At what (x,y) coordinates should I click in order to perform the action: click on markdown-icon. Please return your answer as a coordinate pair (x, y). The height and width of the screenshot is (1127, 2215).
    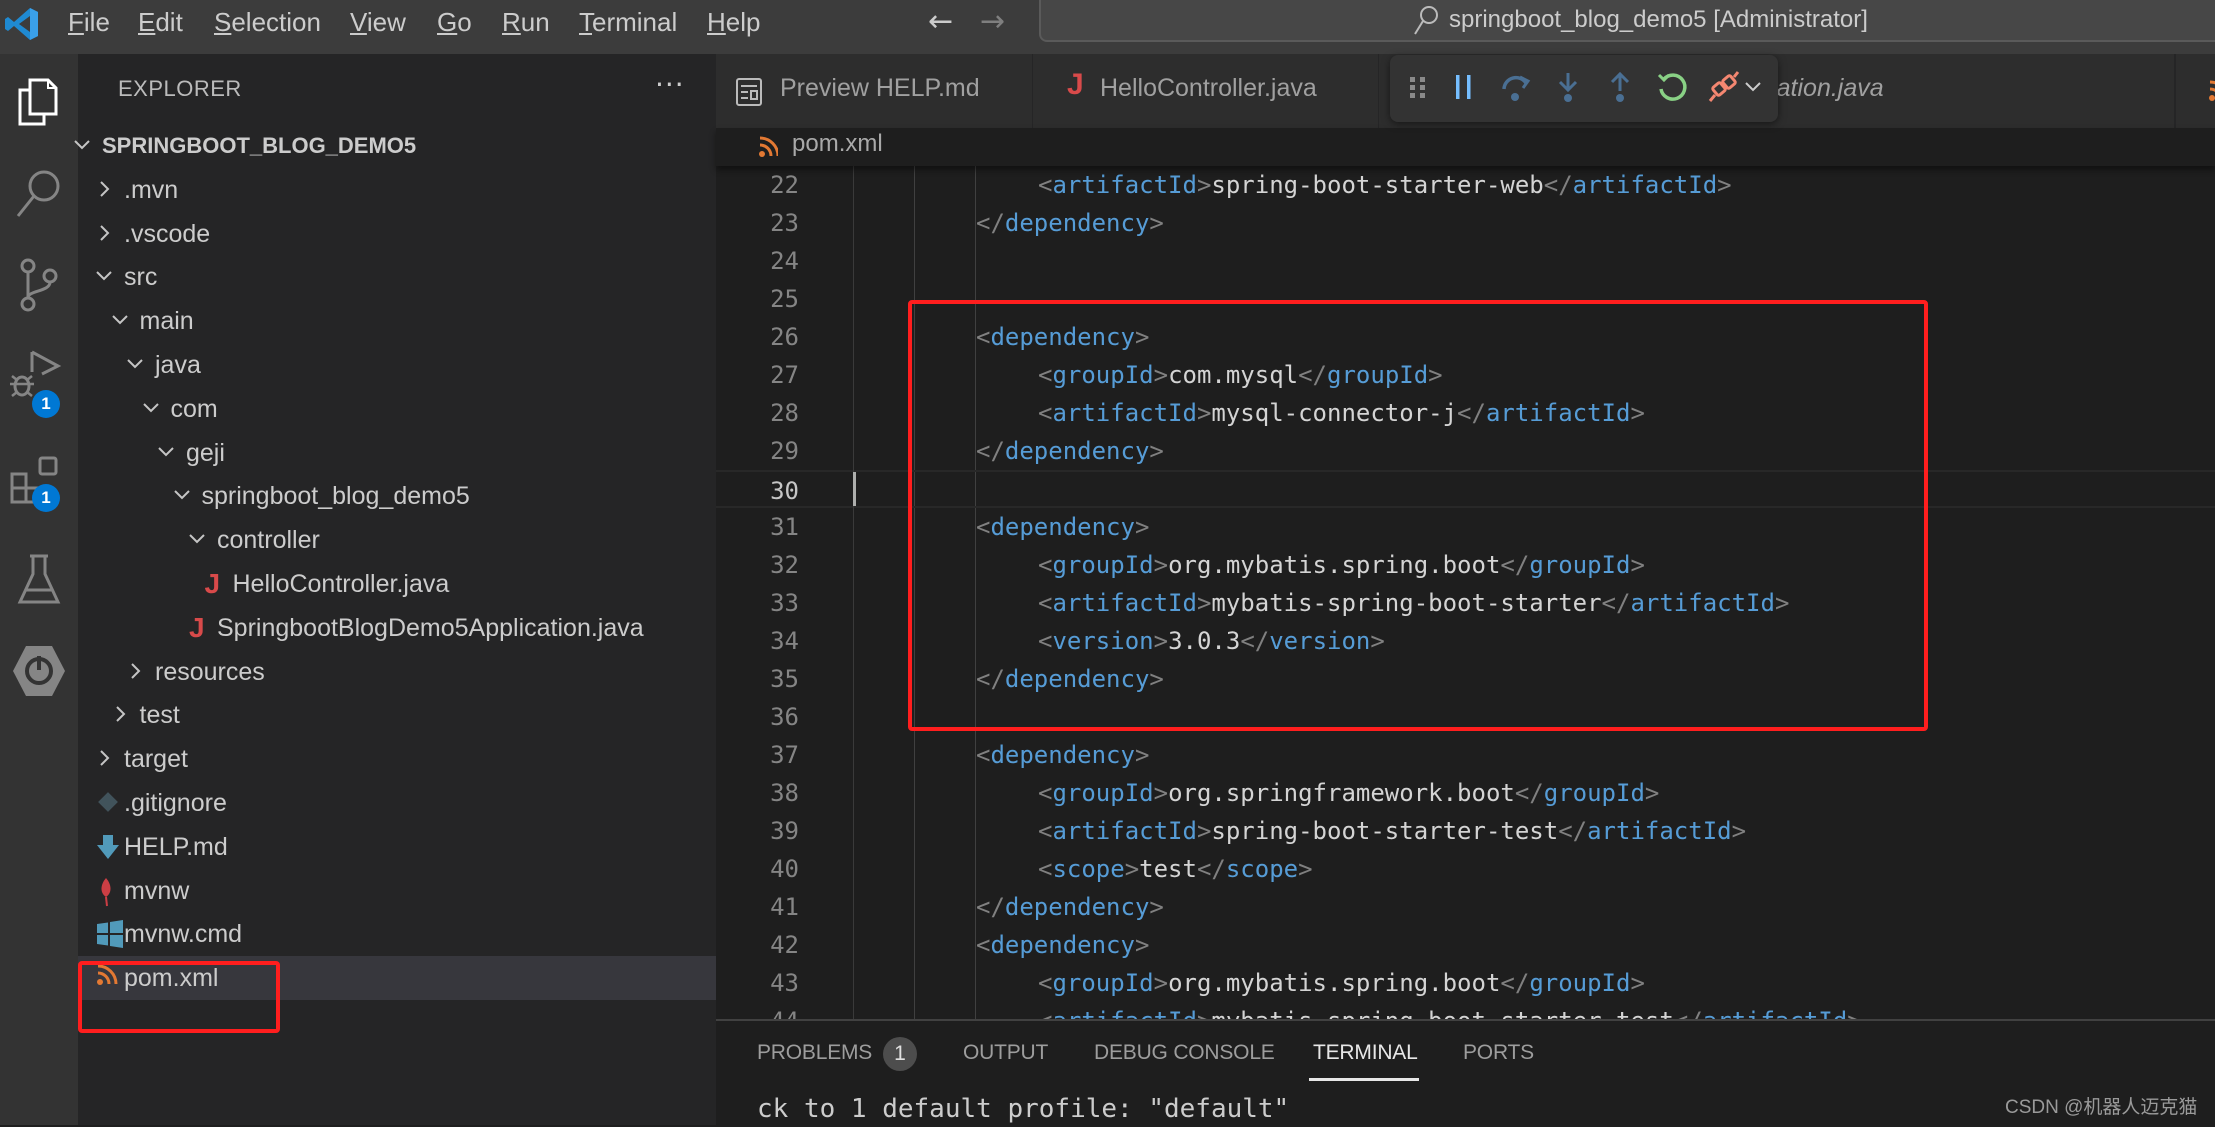
    Looking at the image, I should click on (109, 847).